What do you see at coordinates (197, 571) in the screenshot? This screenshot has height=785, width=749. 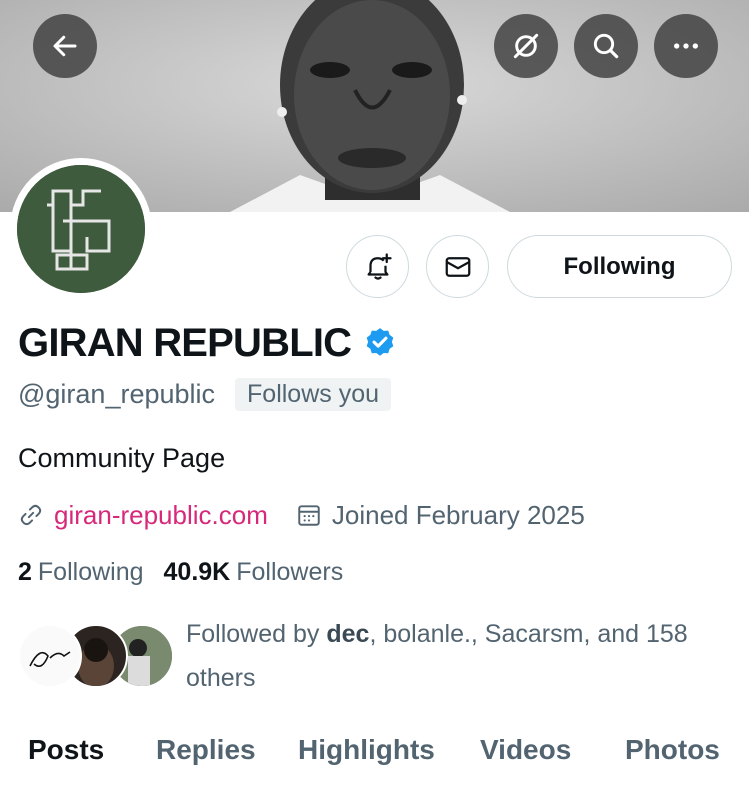 I see `followers-count: 40.9K` at bounding box center [197, 571].